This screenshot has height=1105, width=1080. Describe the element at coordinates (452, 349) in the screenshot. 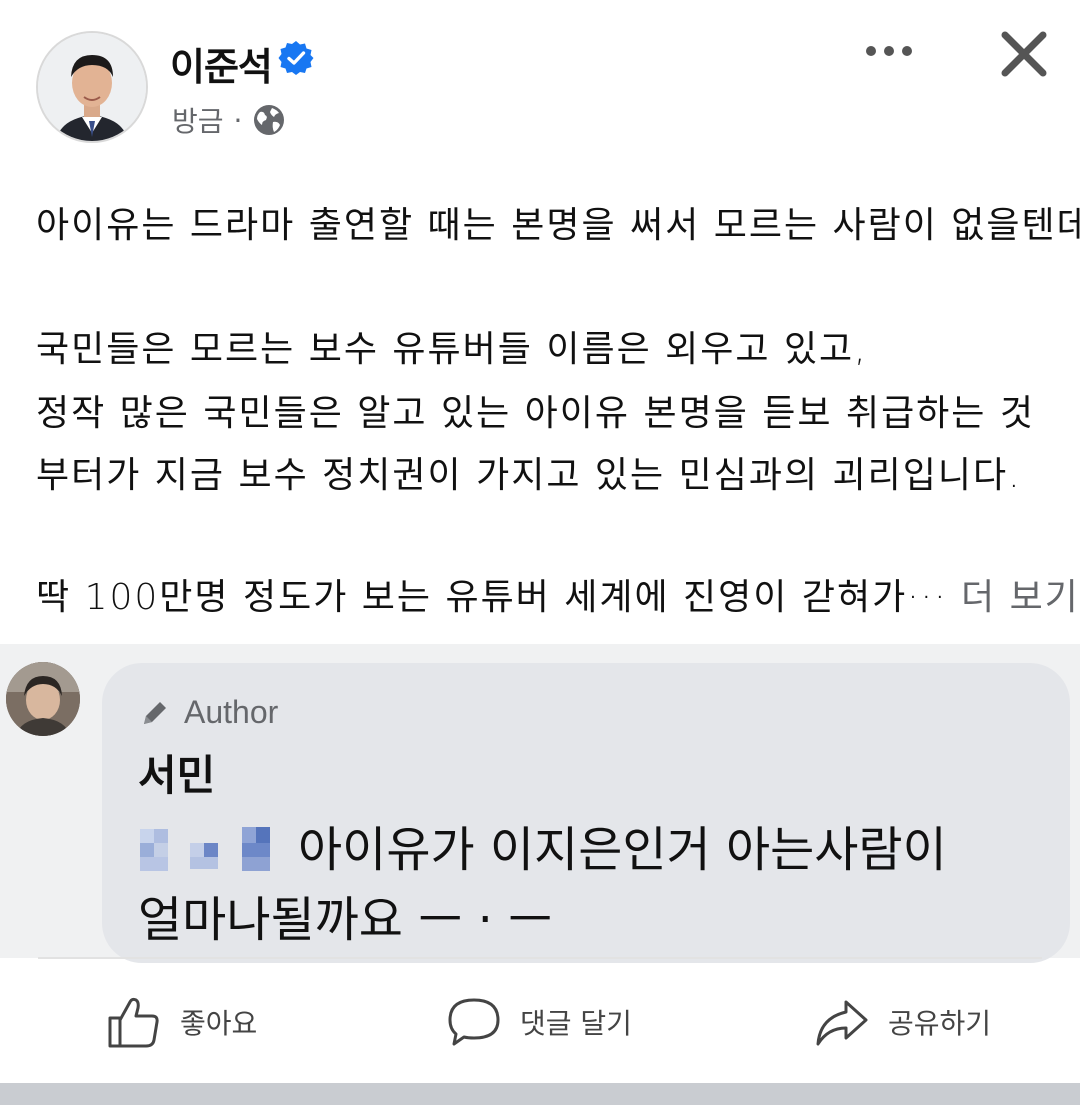

I see `post-line-2: 국민들은 모르는 보수 유튜버들 이름은 외우고 있고,` at that location.